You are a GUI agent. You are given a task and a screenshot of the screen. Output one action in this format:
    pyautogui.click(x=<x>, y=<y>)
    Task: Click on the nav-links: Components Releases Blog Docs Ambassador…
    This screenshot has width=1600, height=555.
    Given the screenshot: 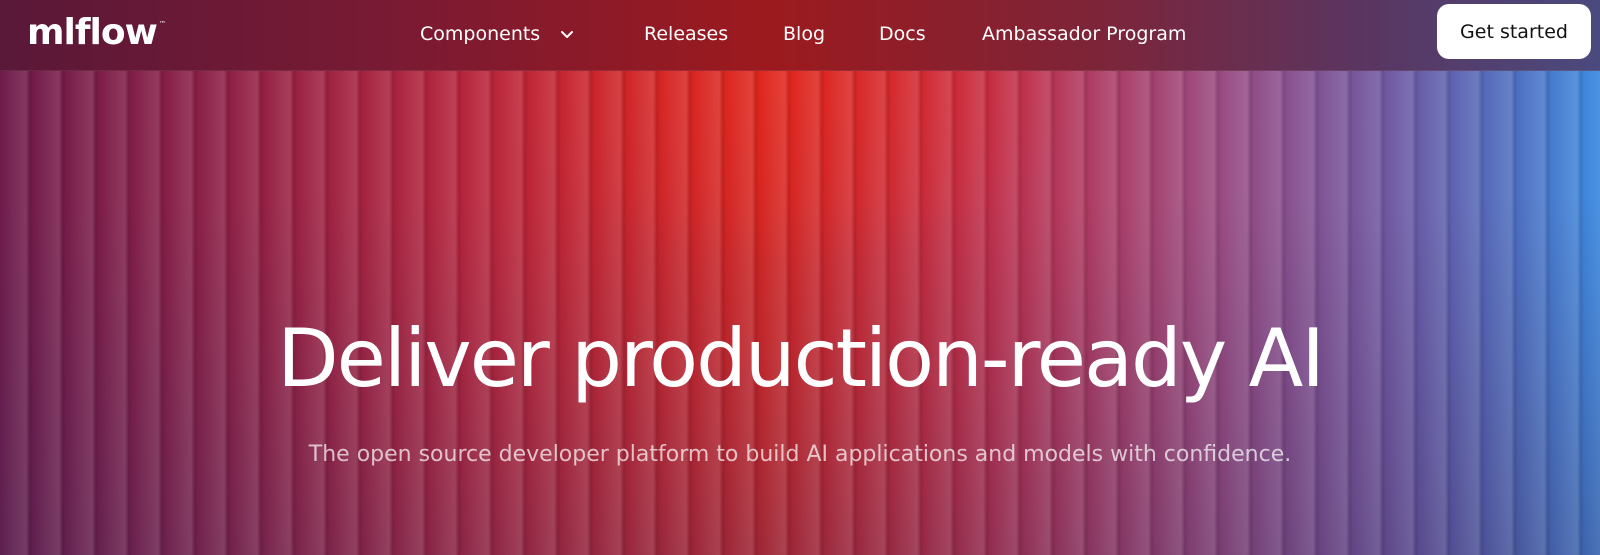 What is the action you would take?
    pyautogui.click(x=800, y=35)
    